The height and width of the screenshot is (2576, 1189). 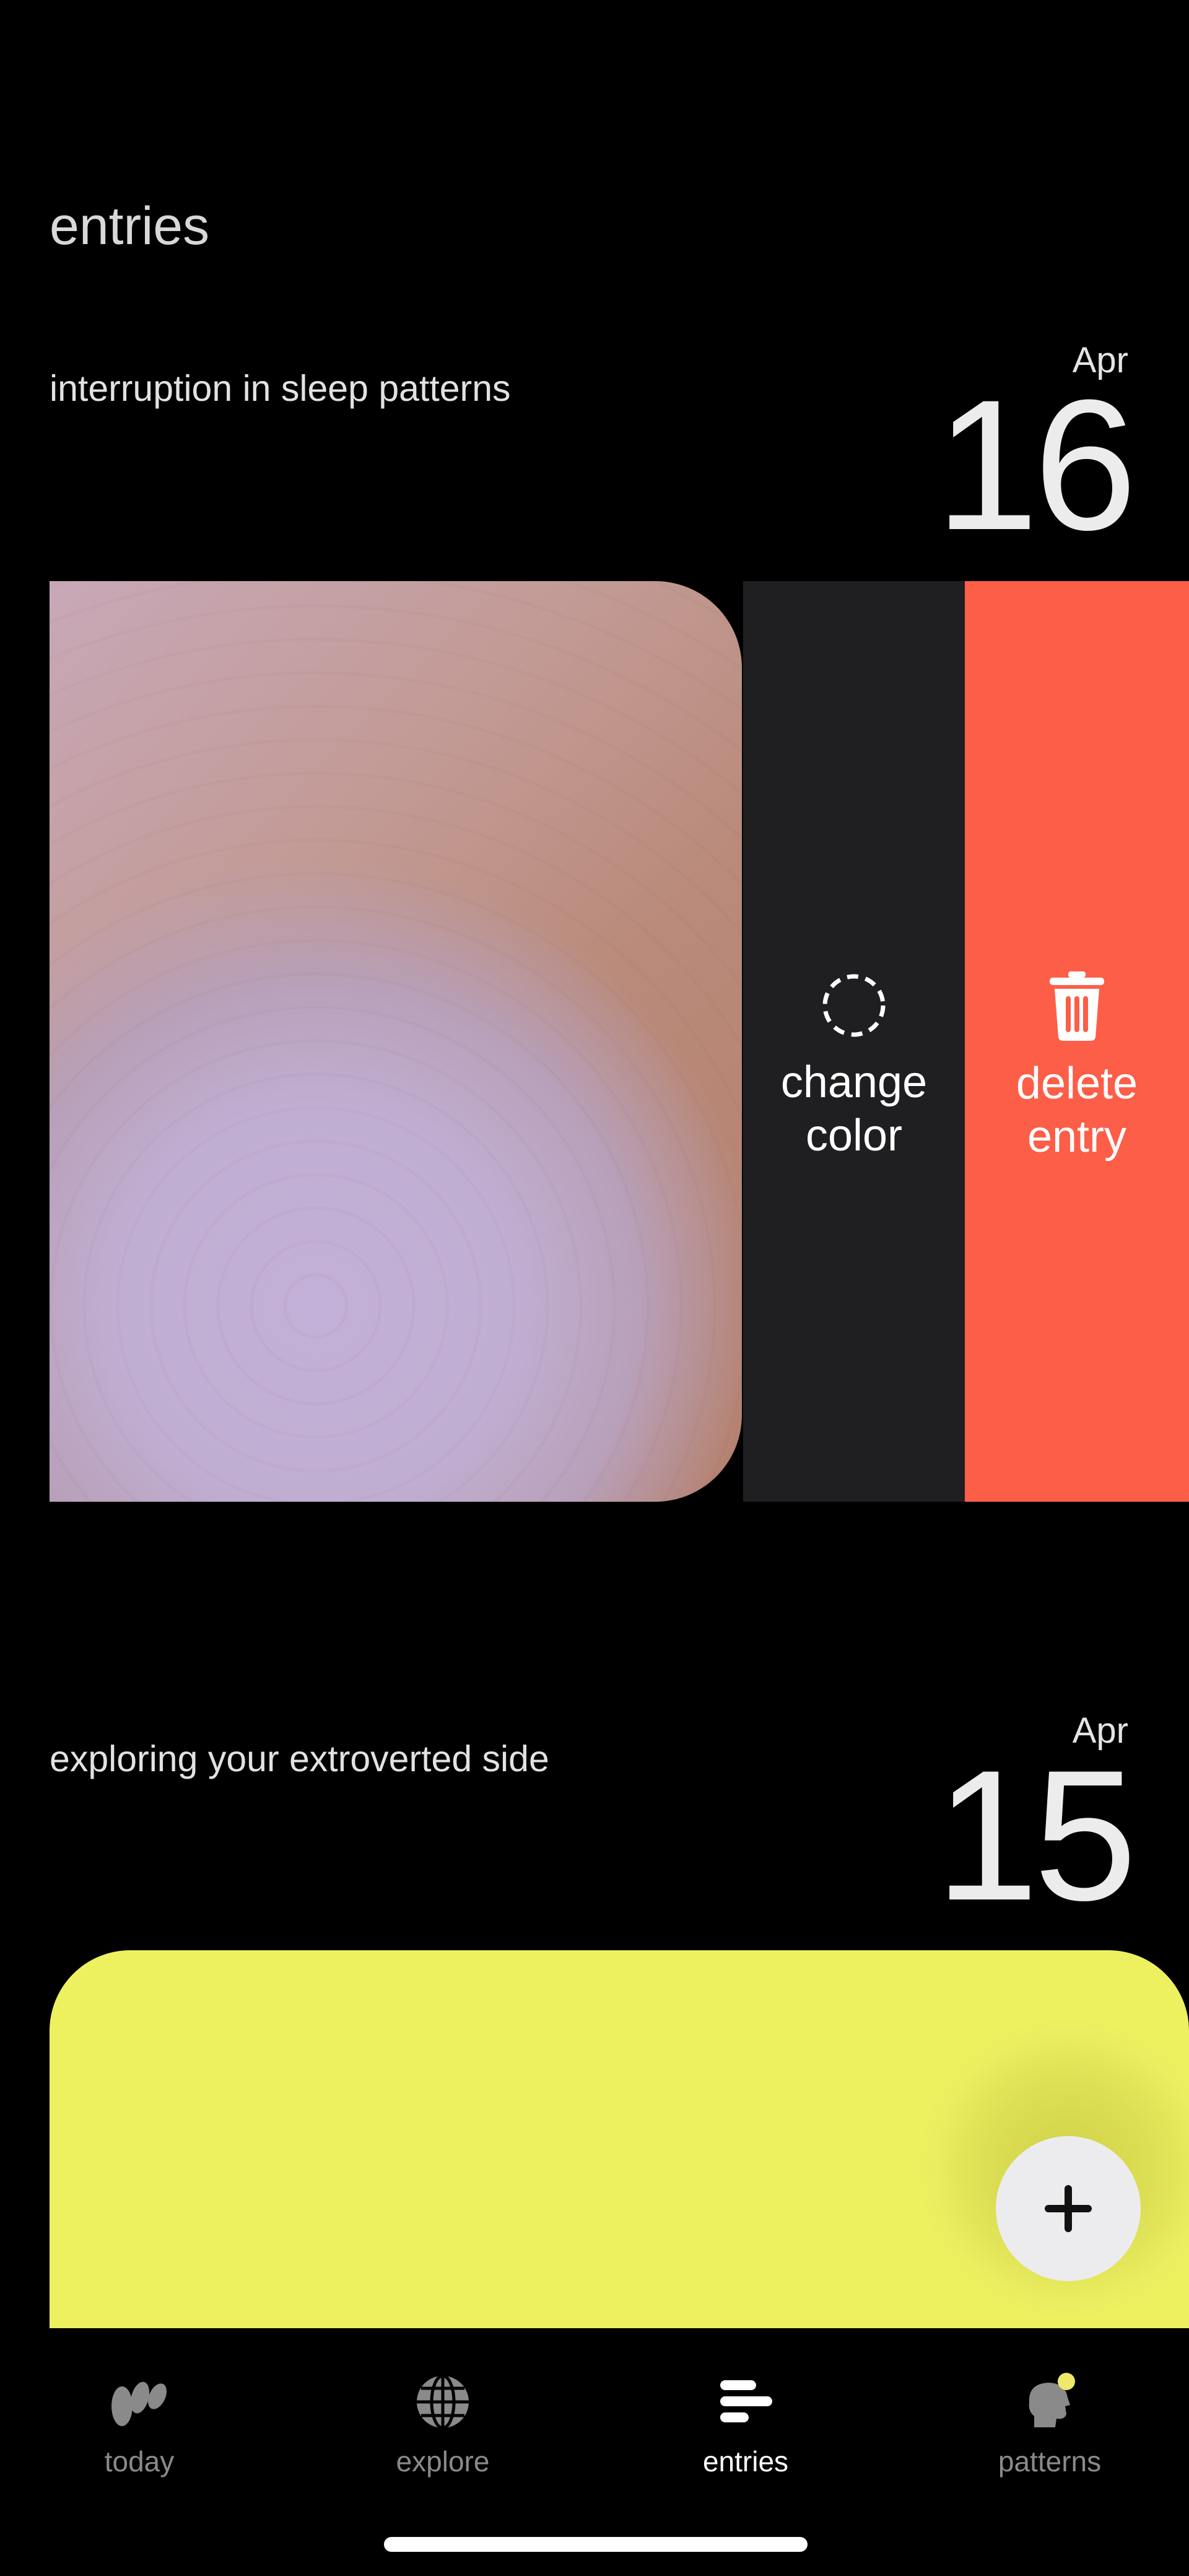 What do you see at coordinates (1077, 1006) in the screenshot?
I see `trash-icon` at bounding box center [1077, 1006].